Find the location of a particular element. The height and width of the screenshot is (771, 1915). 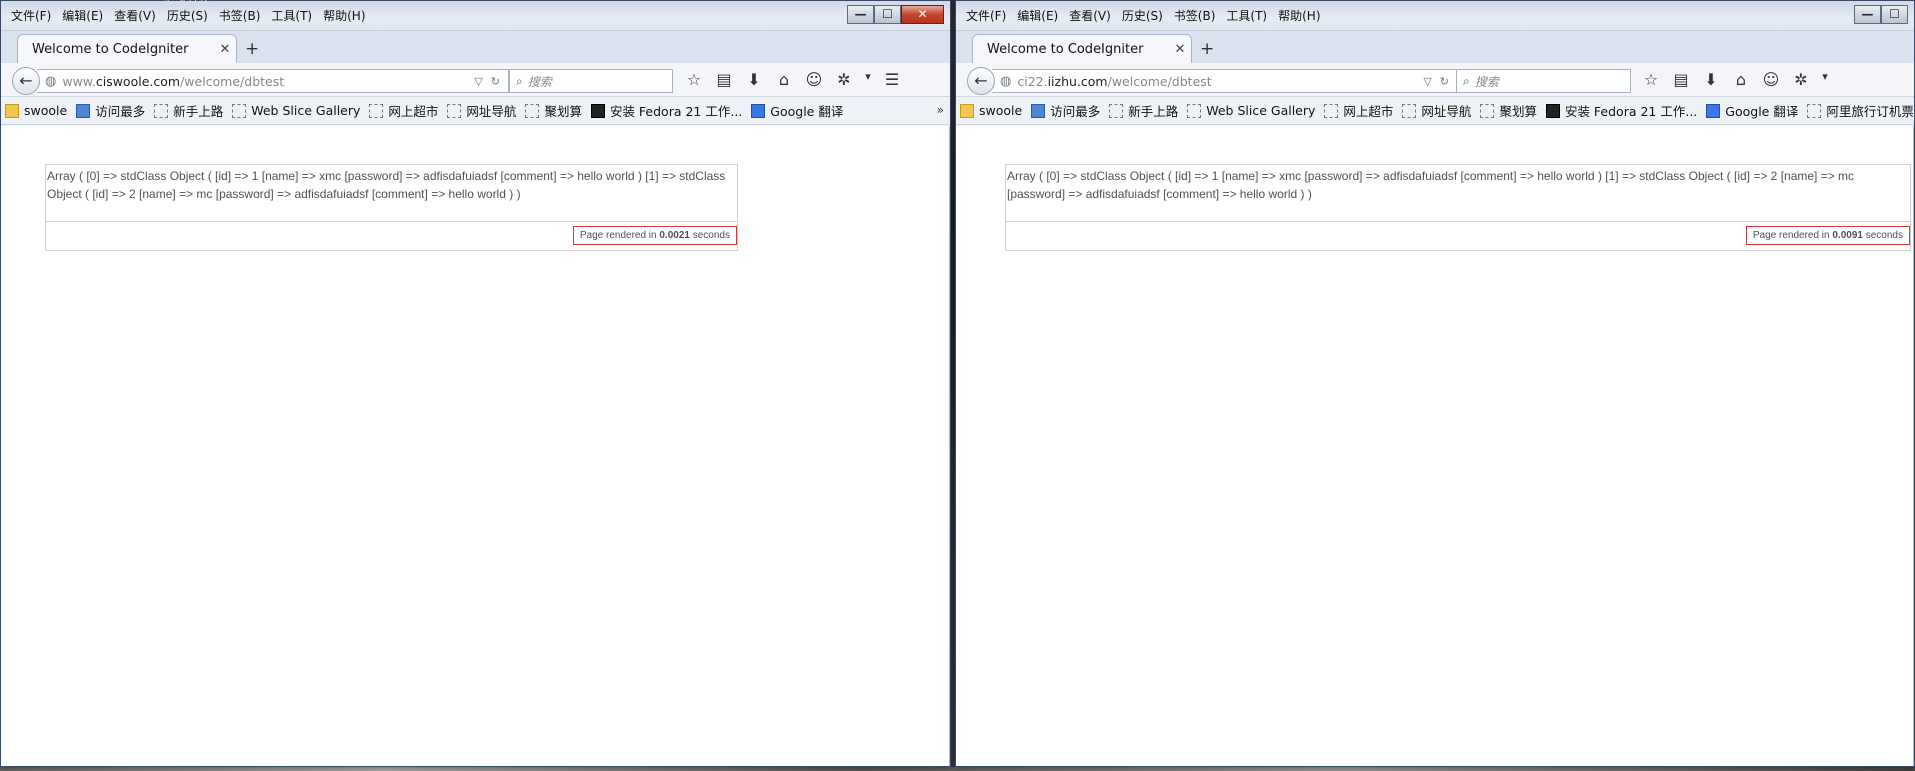

url-bar: ◍ www.ciswoole.com/welcome/dbtest ▽ ↻ is located at coordinates (273, 81).